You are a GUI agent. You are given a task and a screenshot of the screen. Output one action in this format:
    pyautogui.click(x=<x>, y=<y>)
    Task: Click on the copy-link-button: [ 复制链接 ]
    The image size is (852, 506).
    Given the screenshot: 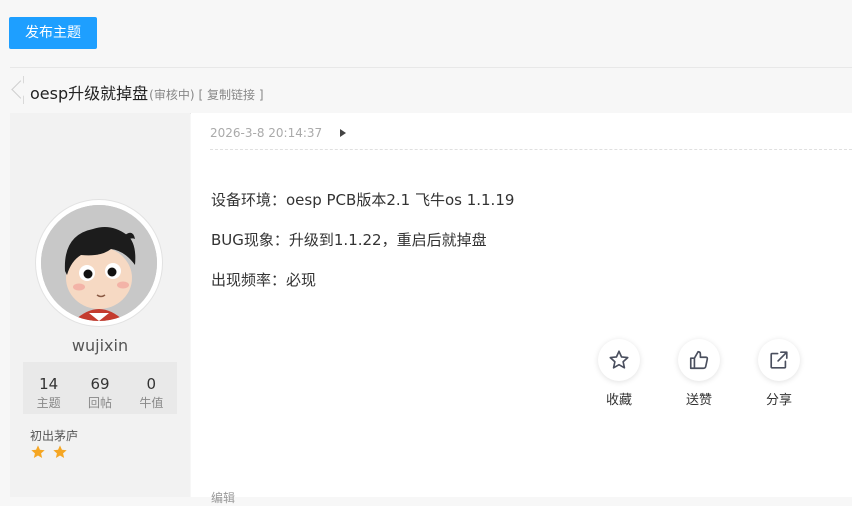 What is the action you would take?
    pyautogui.click(x=231, y=95)
    